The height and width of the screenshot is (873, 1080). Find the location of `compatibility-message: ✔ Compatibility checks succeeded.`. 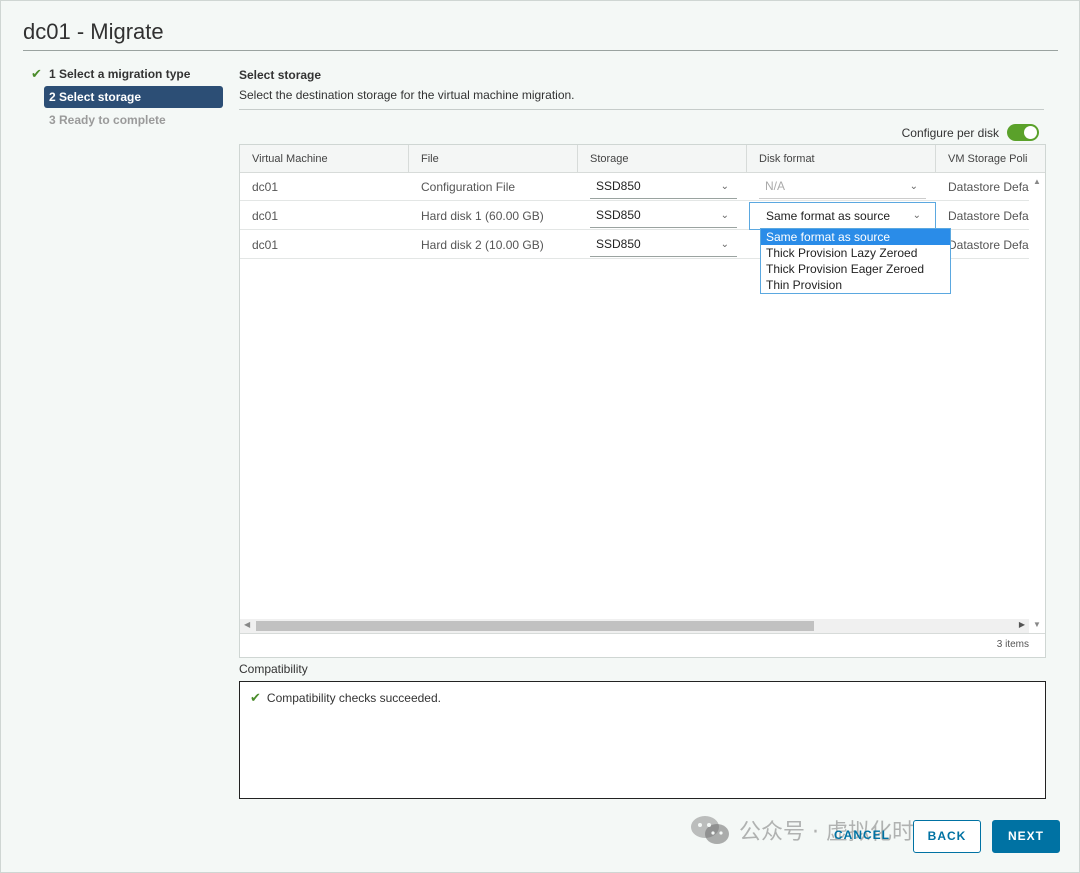

compatibility-message: ✔ Compatibility checks succeeded. is located at coordinates (345, 698).